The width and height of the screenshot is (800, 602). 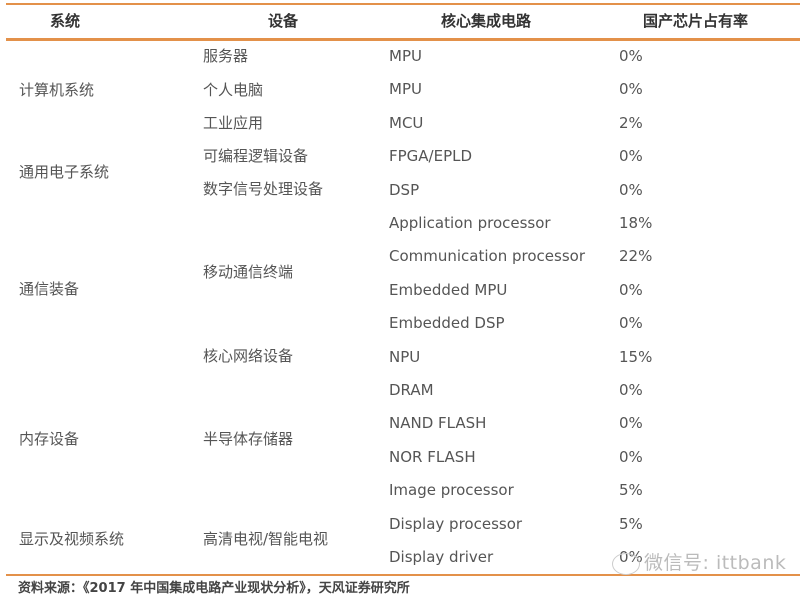 I want to click on system-cell: 内存设备, so click(x=49, y=439).